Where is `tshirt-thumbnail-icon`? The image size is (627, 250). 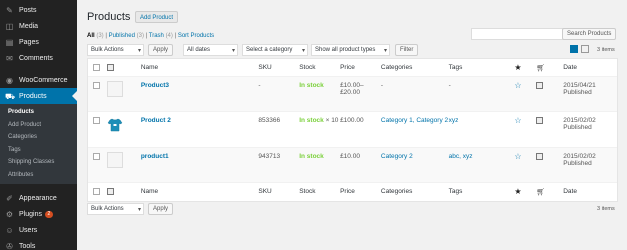 tshirt-thumbnail-icon is located at coordinates (115, 125).